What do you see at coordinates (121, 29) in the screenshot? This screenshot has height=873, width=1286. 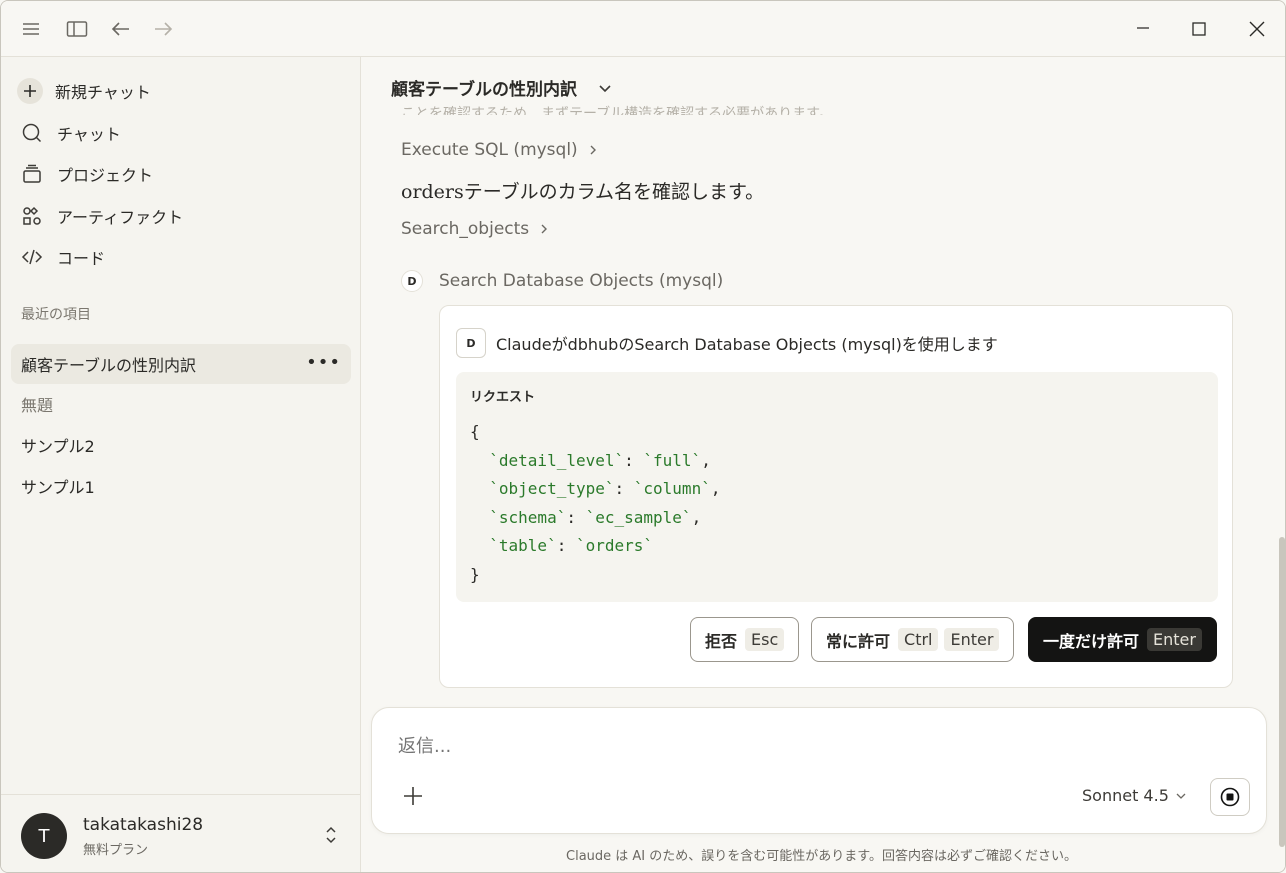 I see `arrow-left-icon` at bounding box center [121, 29].